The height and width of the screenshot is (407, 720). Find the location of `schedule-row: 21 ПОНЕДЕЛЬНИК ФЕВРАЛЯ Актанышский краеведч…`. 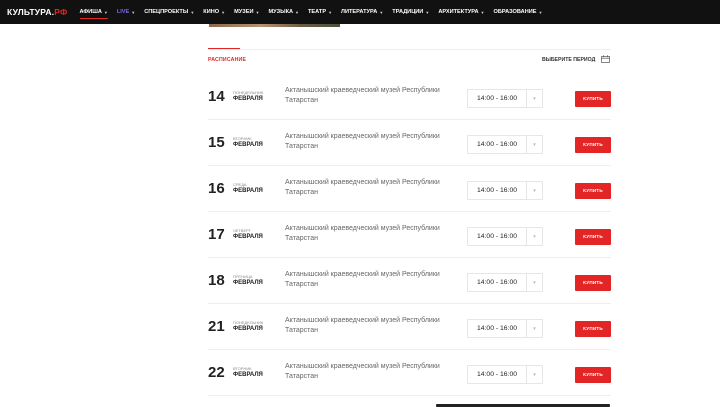

schedule-row: 21 ПОНЕДЕЛЬНИК ФЕВРАЛЯ Актанышский краеведч… is located at coordinates (409, 327).